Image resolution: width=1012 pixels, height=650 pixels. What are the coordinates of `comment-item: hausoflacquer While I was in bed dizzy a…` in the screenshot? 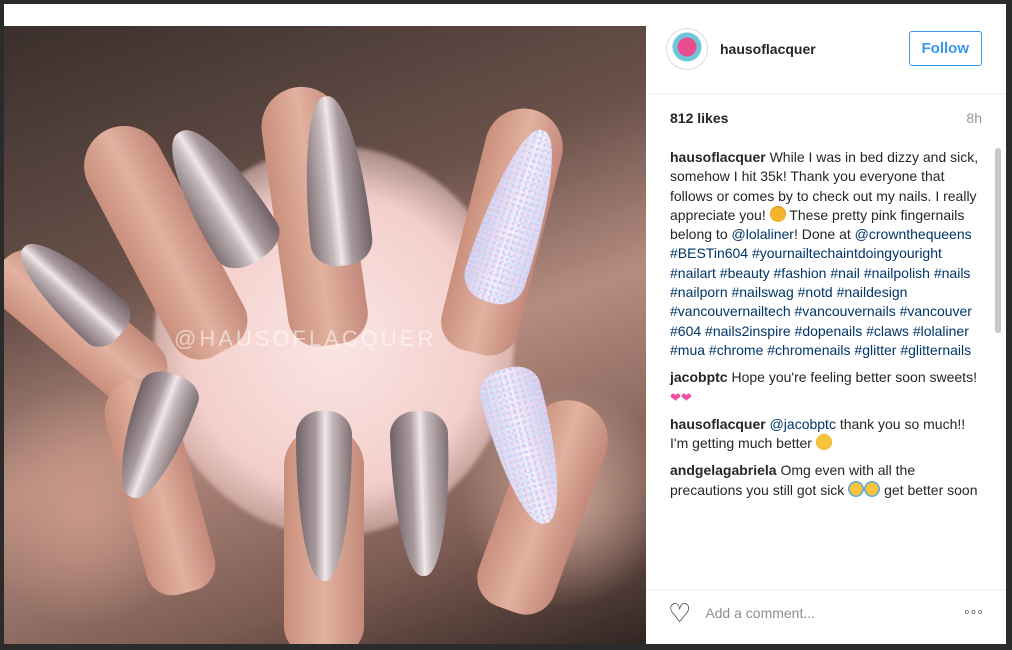 It's located at (825, 254).